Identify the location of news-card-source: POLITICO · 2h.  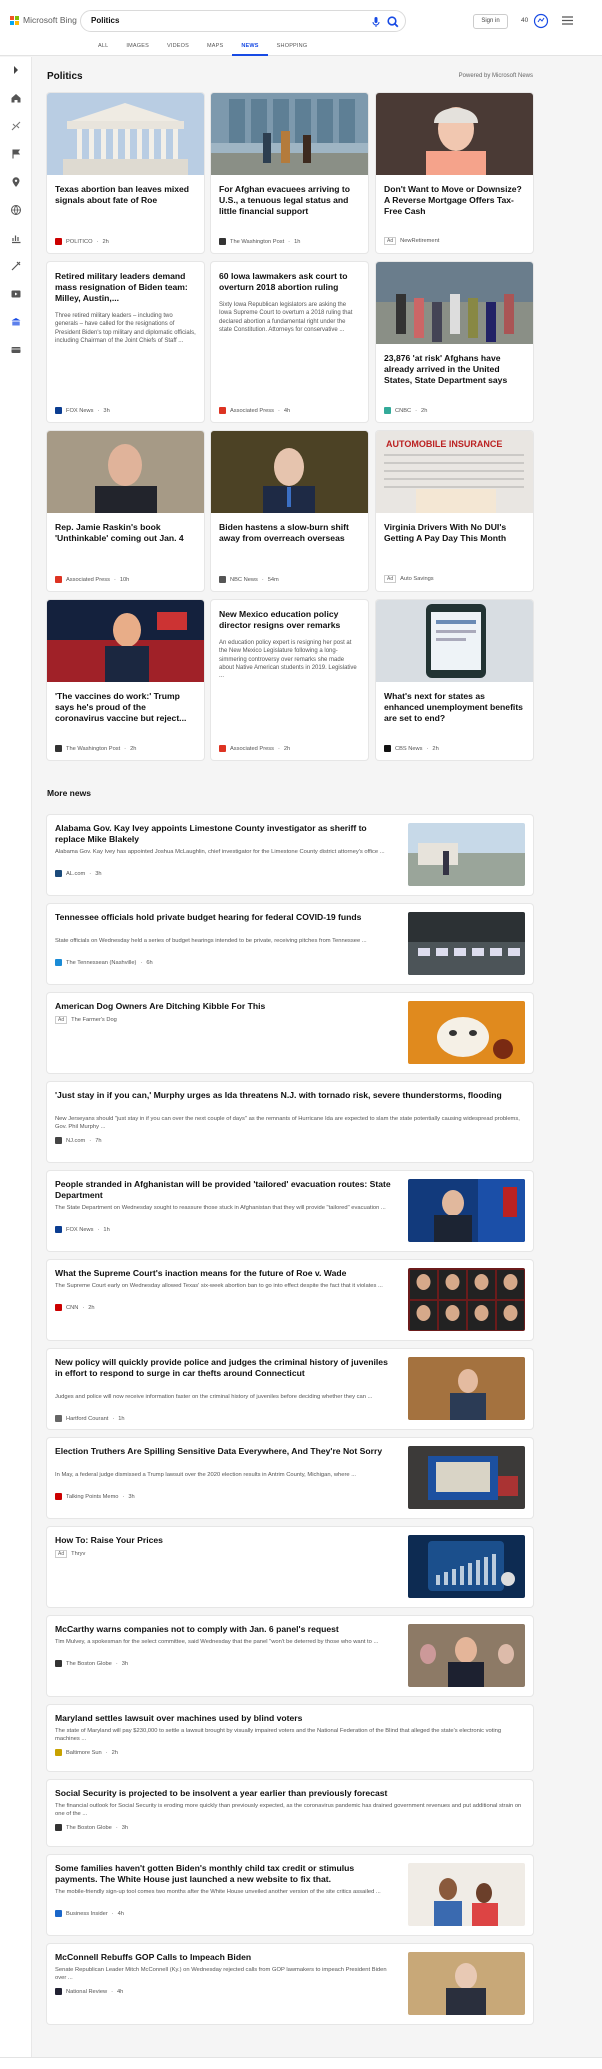
(82, 241).